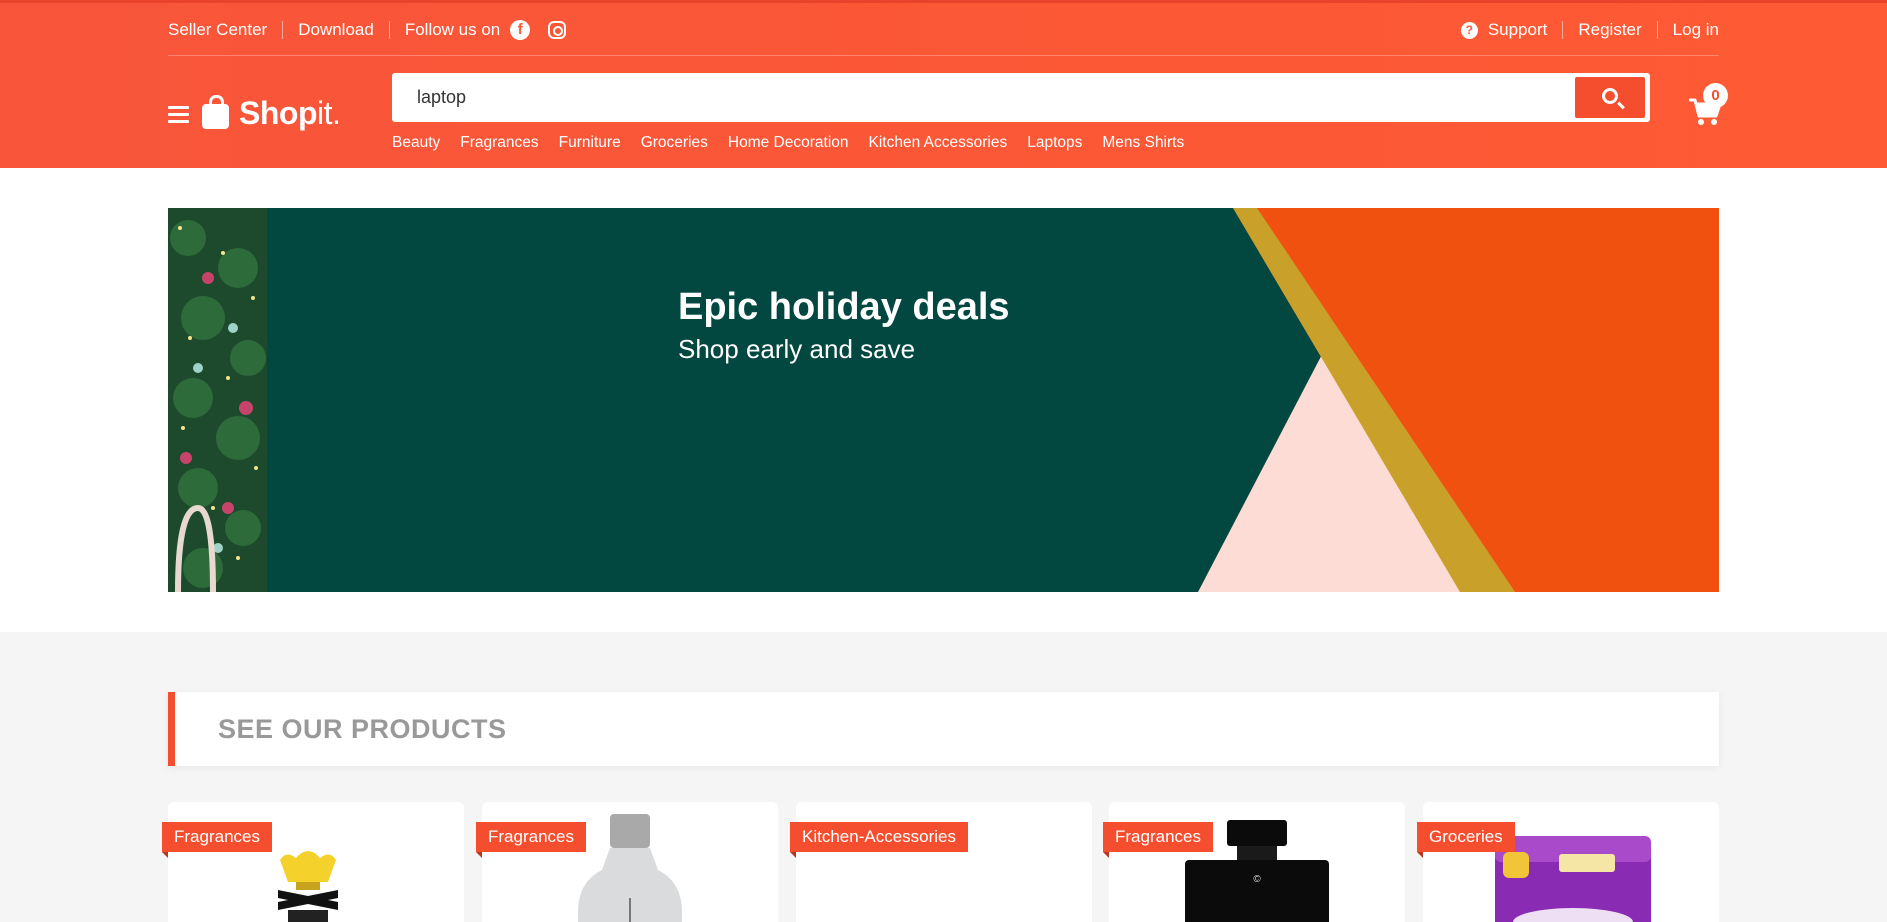  Describe the element at coordinates (217, 400) in the screenshot. I see `christmas-tree-image` at that location.